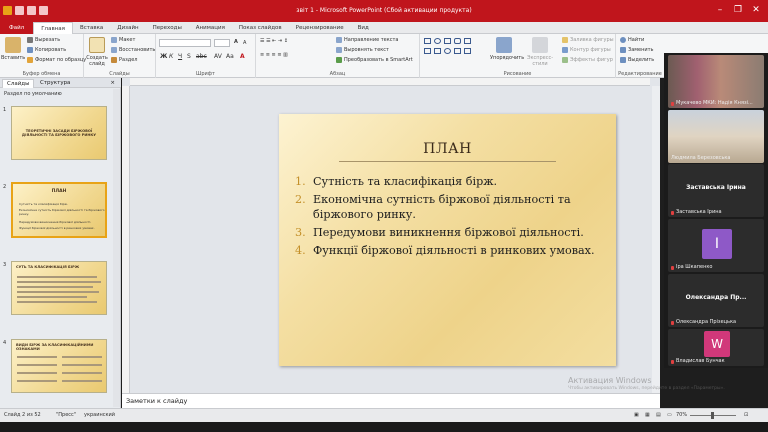 The width and height of the screenshot is (768, 432). Describe the element at coordinates (437, 51) in the screenshot. I see `shape-star-icon` at that location.